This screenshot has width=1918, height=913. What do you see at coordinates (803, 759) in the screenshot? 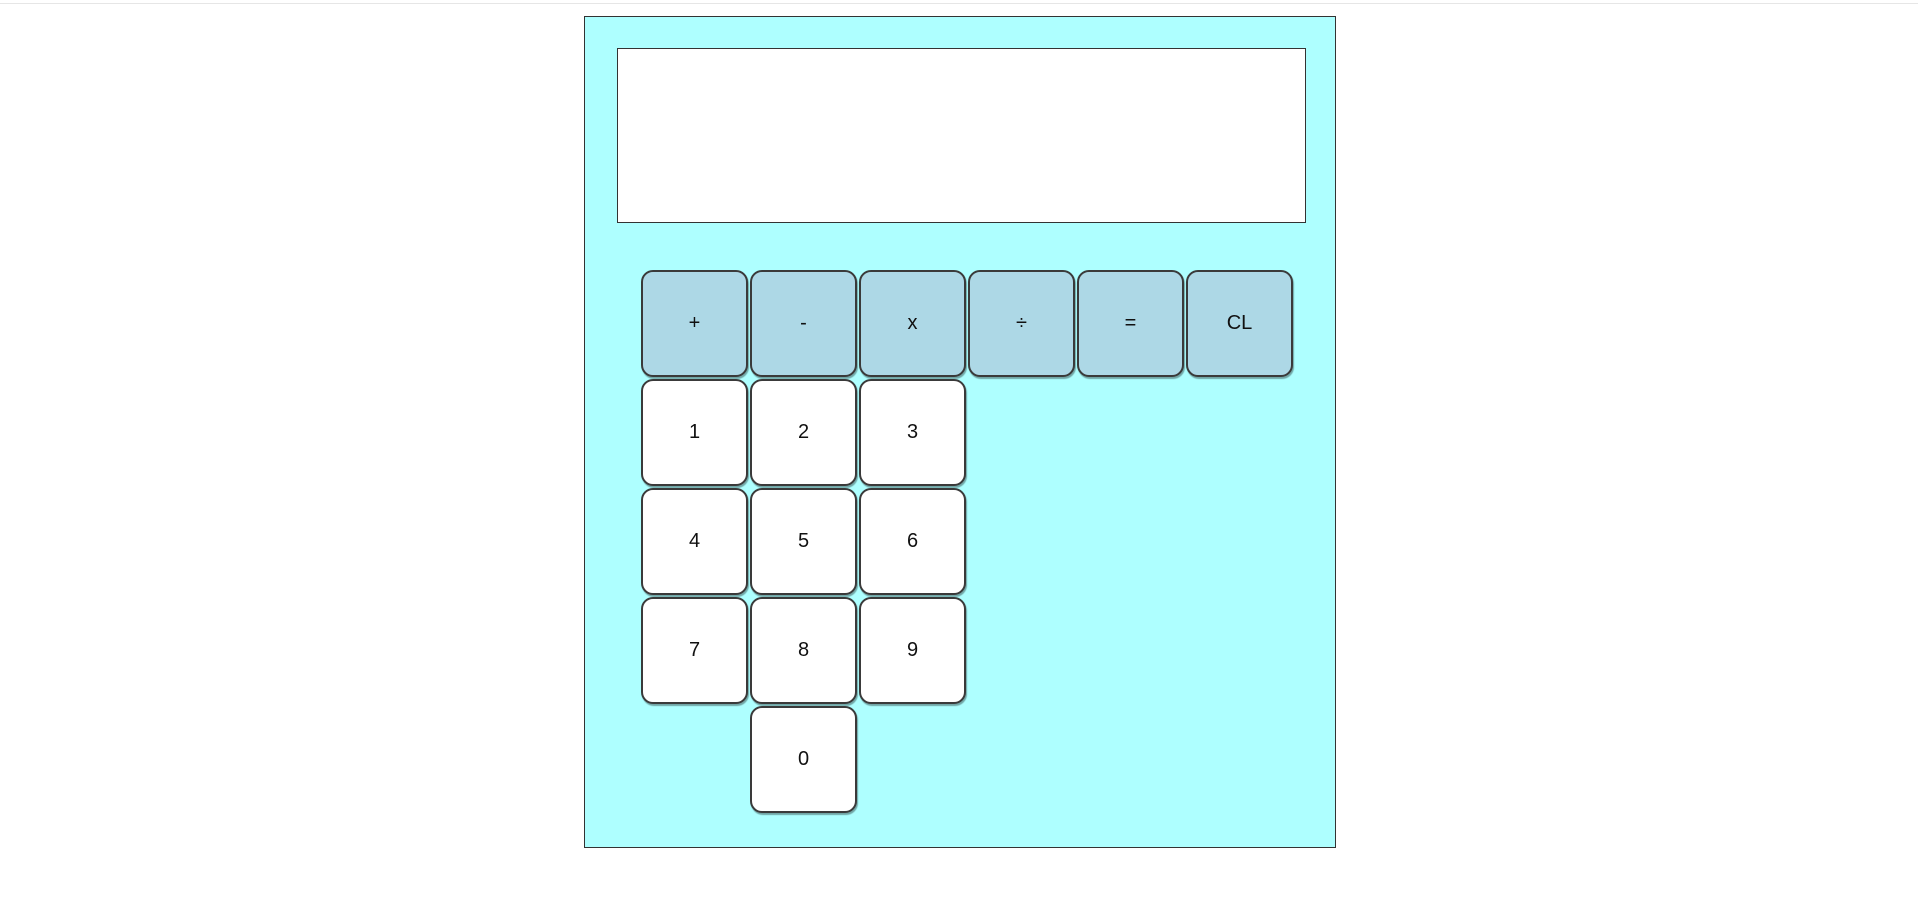
I see `digit-0-button: 0` at bounding box center [803, 759].